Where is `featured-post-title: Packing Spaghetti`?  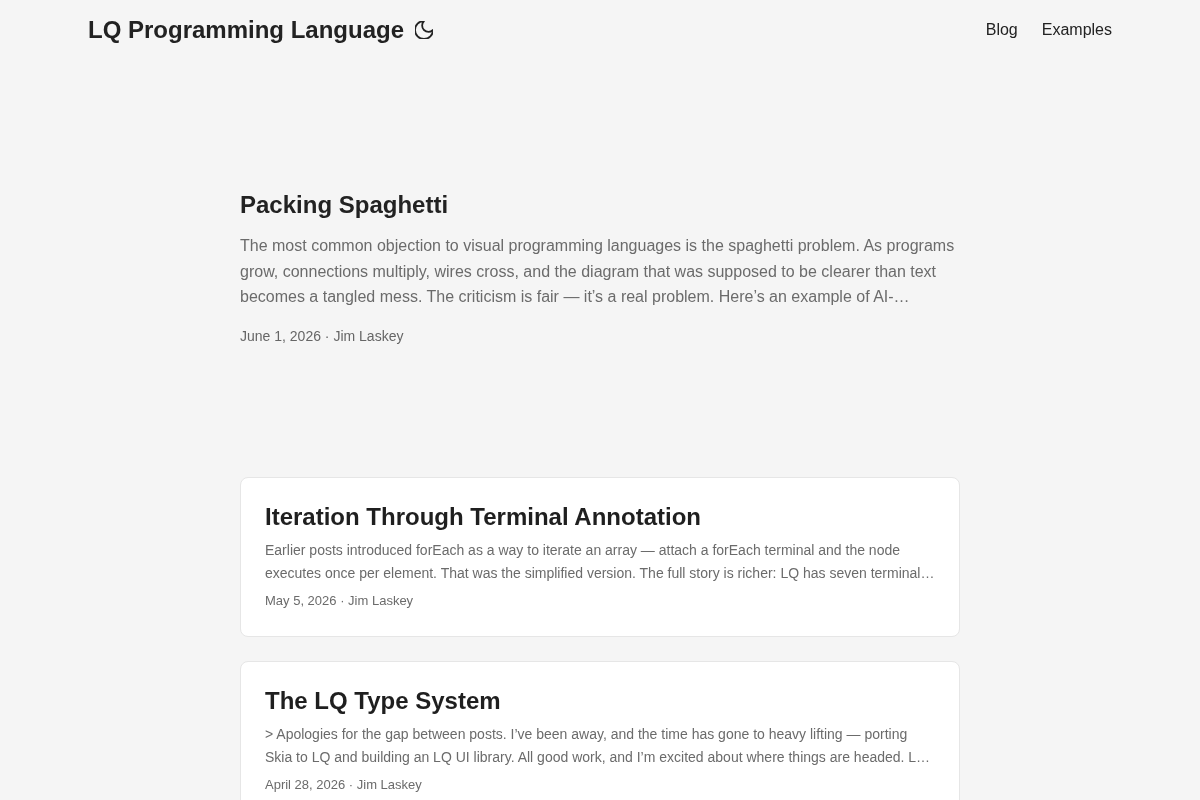 featured-post-title: Packing Spaghetti is located at coordinates (601, 205).